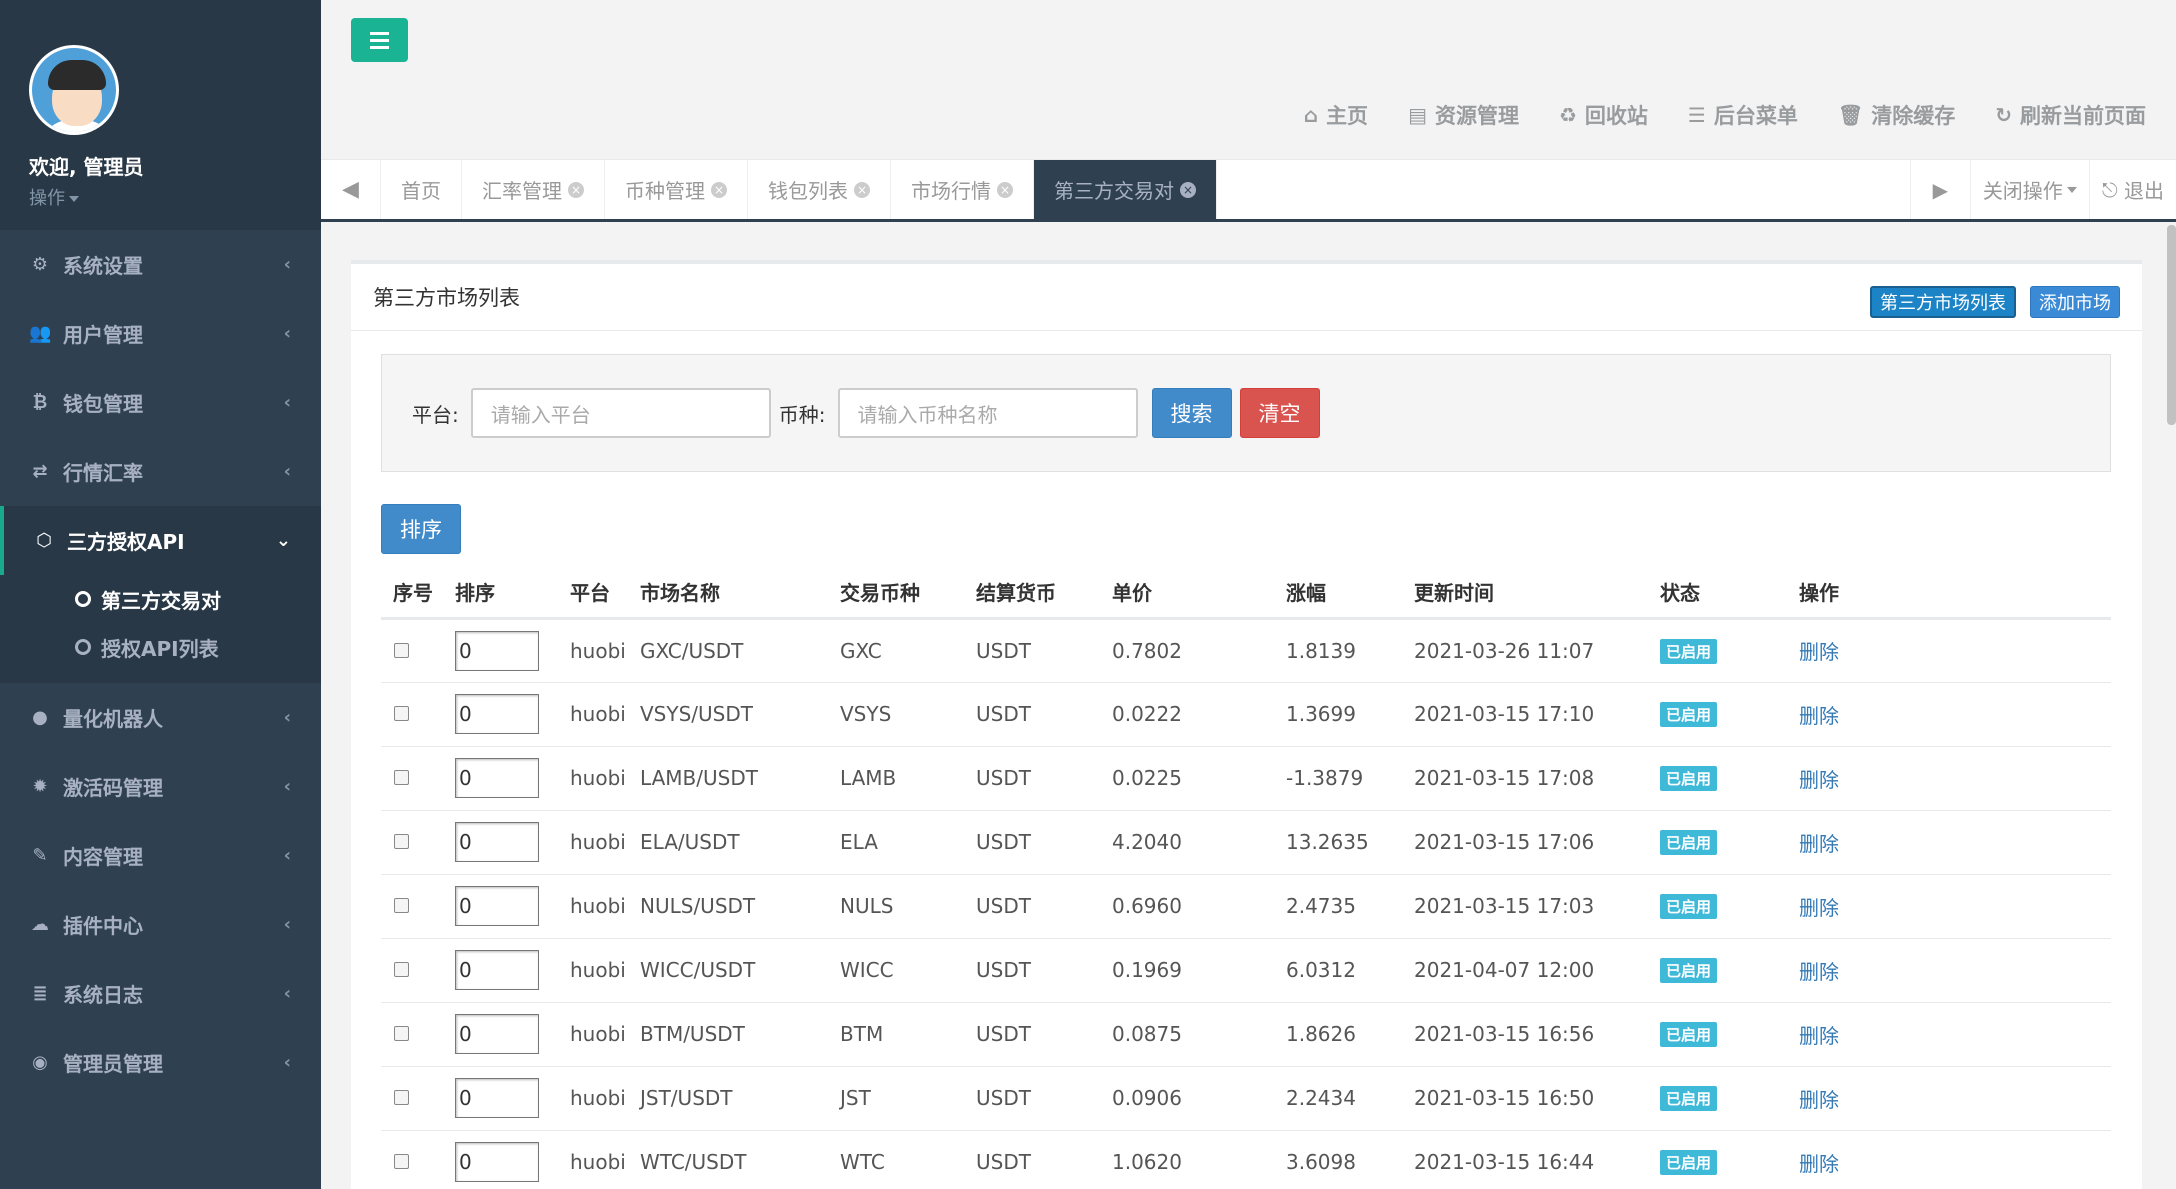 Image resolution: width=2176 pixels, height=1189 pixels. I want to click on sidebar-item-quant-robot: ● 量化机器人 ‹, so click(160, 717).